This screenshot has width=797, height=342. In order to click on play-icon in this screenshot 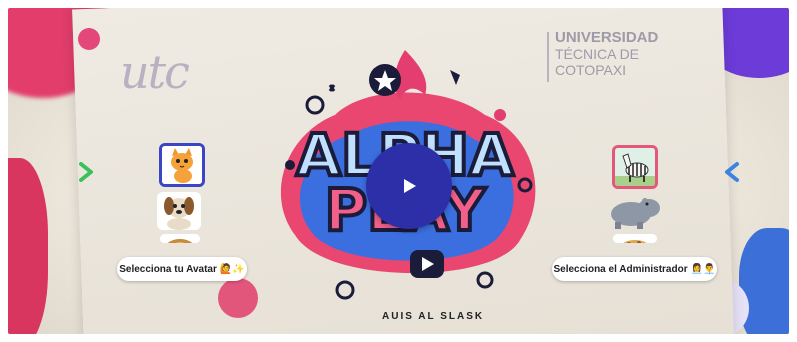, I will do `click(410, 186)`.